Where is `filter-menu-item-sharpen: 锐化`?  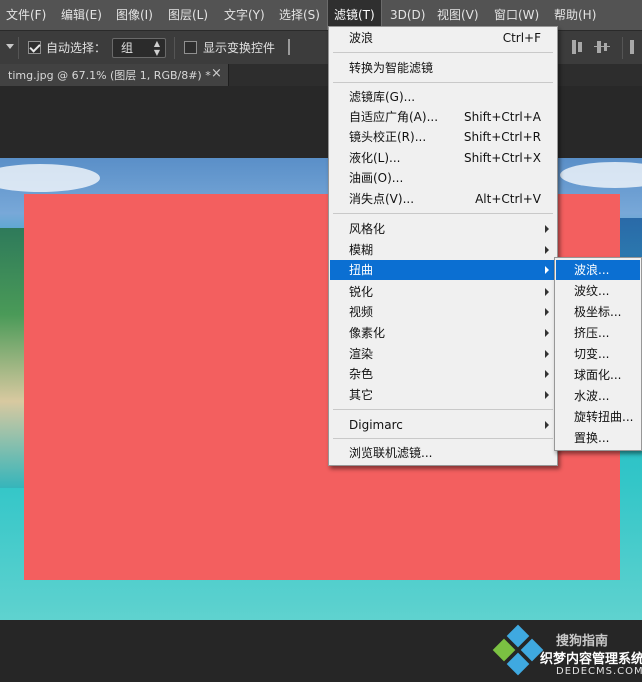 filter-menu-item-sharpen: 锐化 is located at coordinates (443, 292).